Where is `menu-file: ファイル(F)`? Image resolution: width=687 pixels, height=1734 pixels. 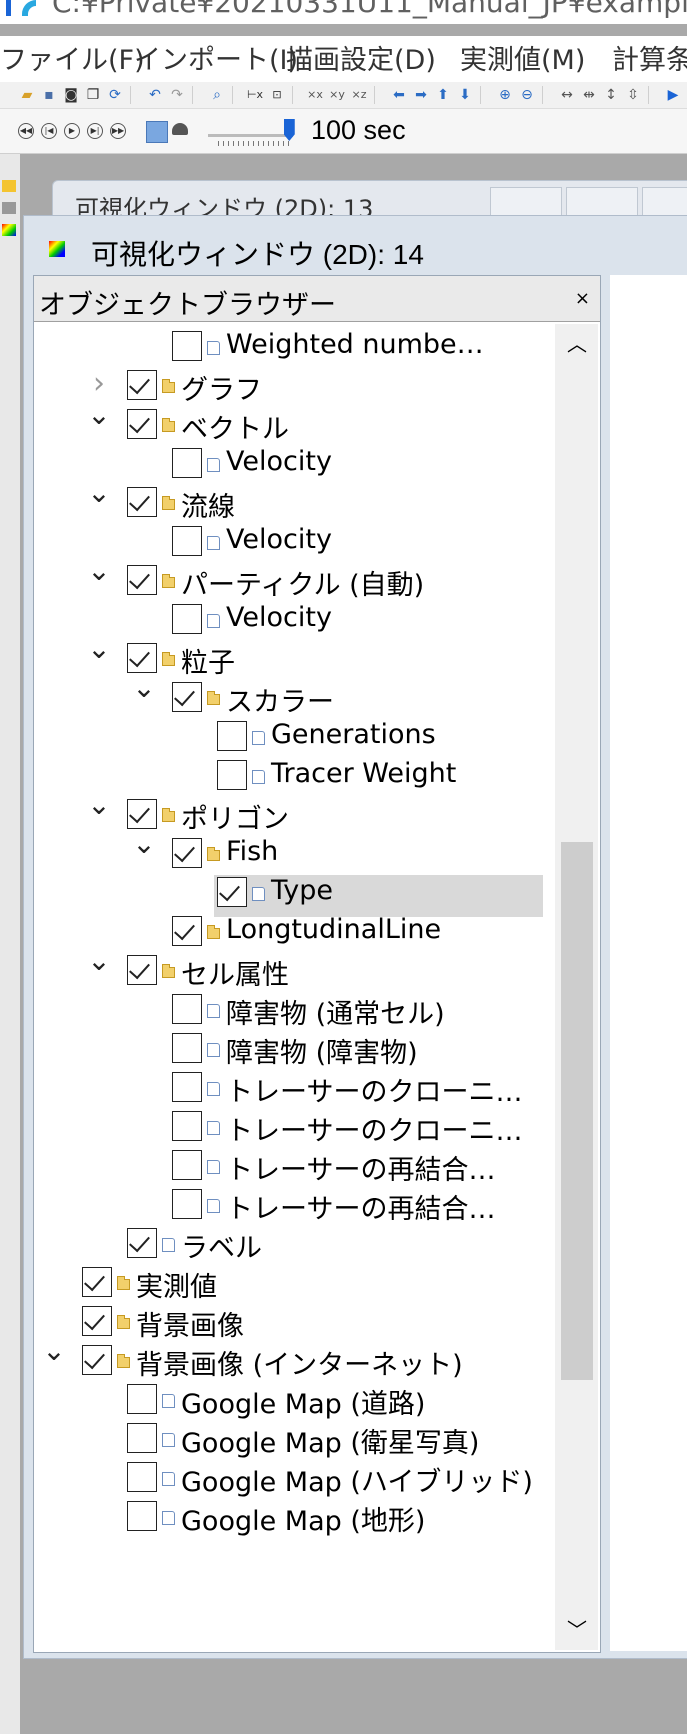 menu-file: ファイル(F) is located at coordinates (72, 57).